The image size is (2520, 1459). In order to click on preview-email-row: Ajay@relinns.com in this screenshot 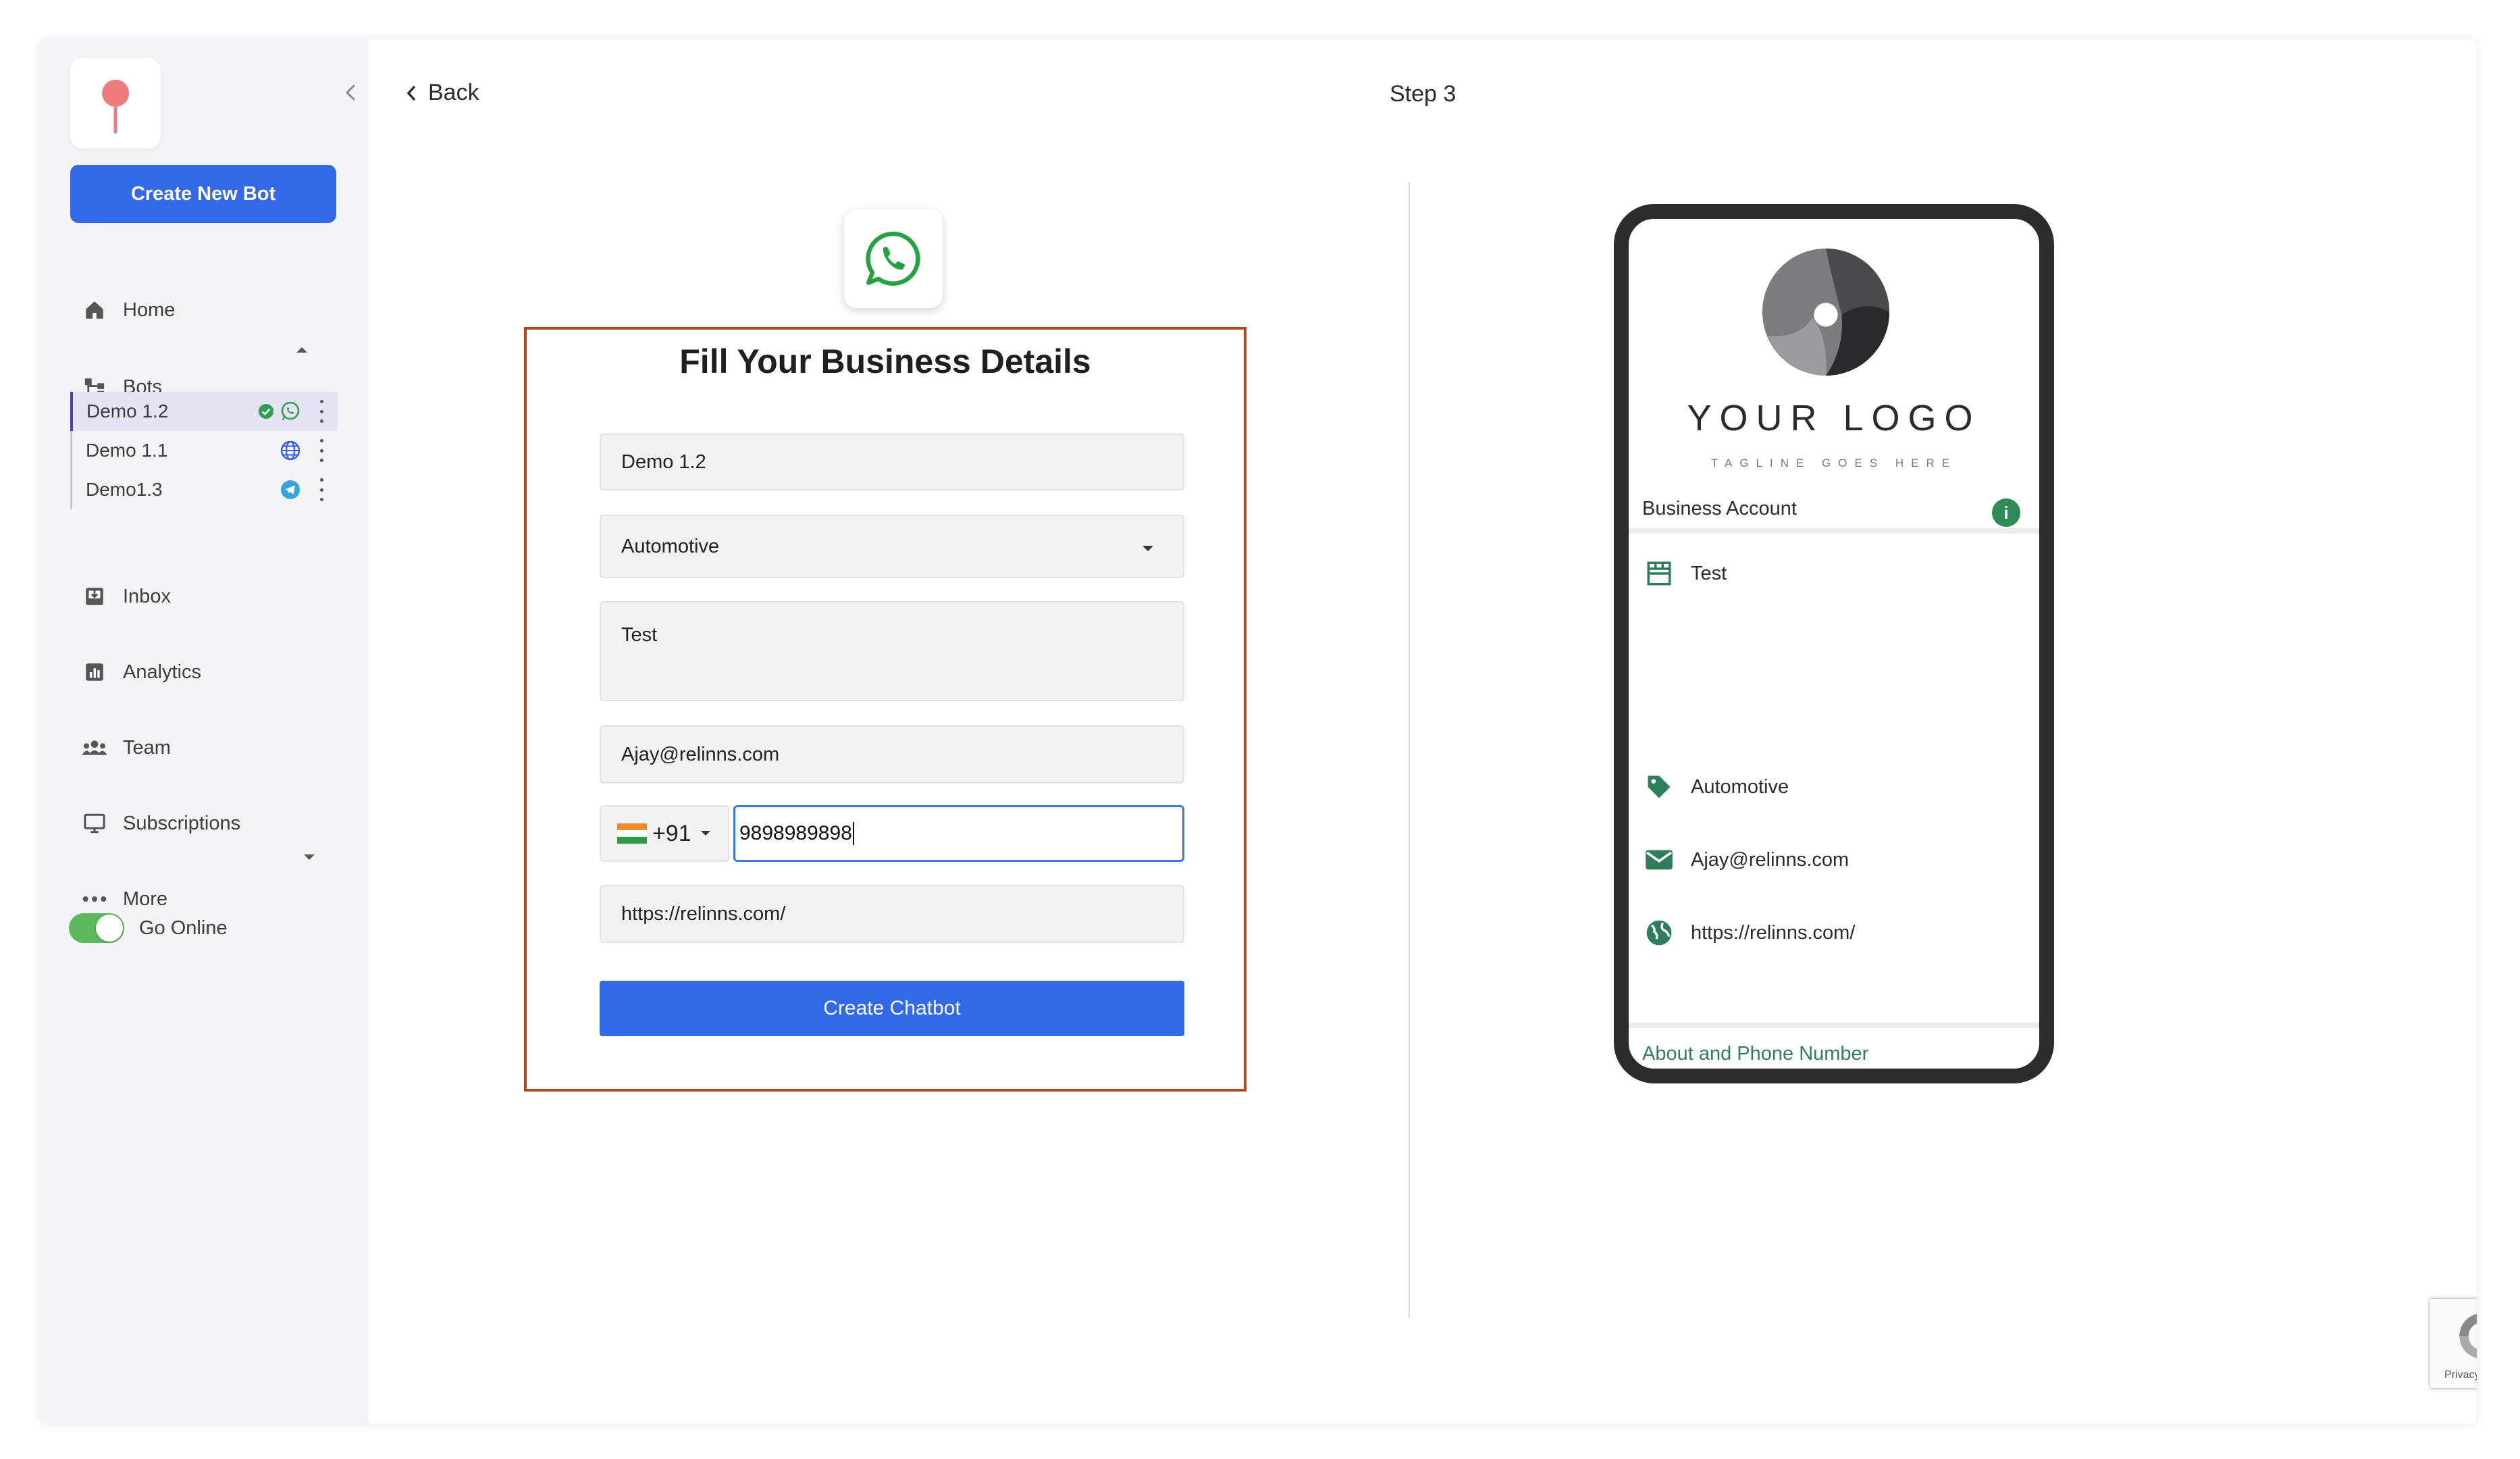, I will do `click(1745, 860)`.